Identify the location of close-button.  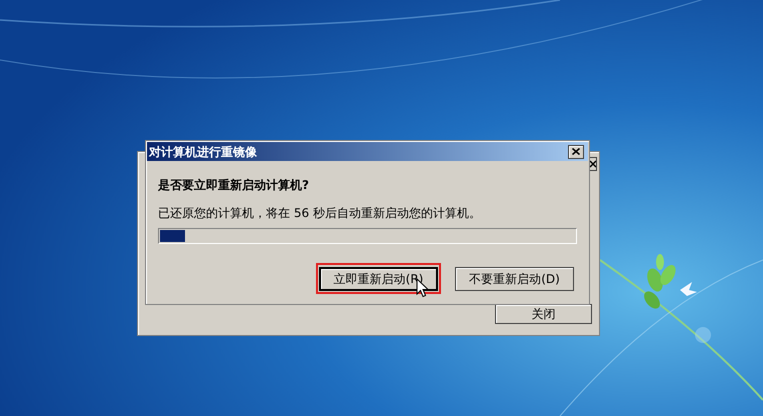
(576, 151).